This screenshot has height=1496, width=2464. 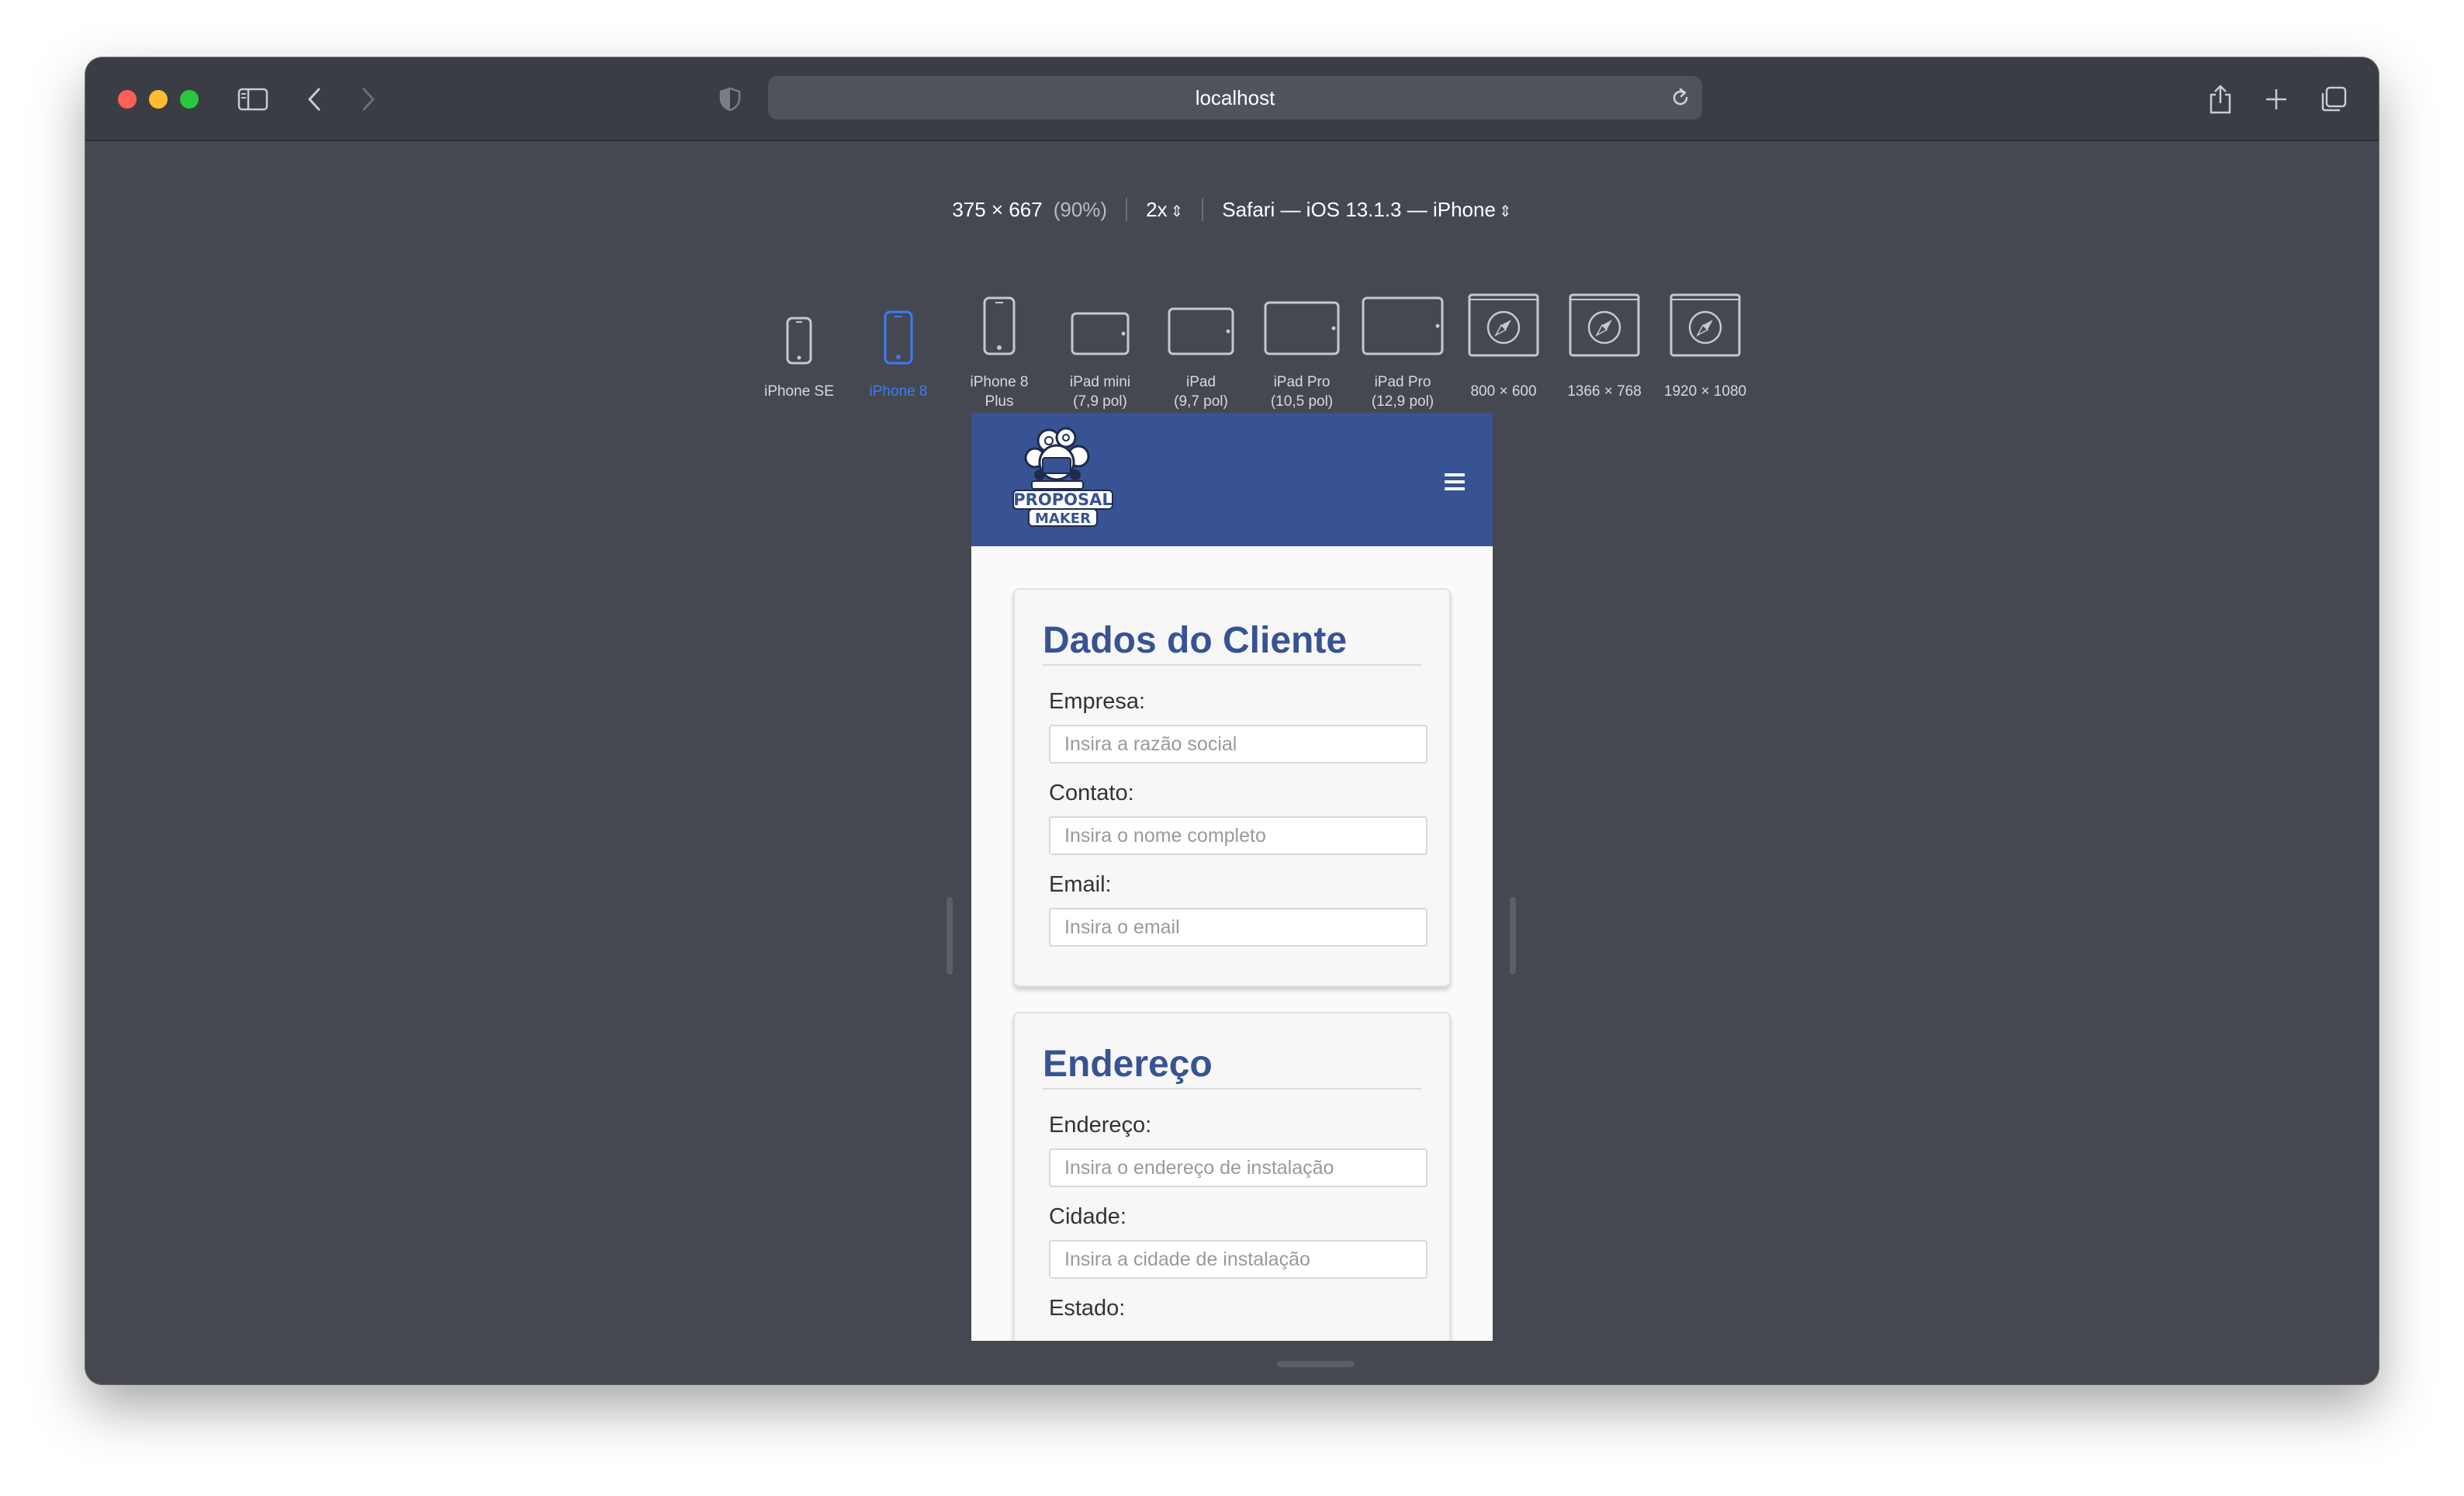 I want to click on privacy-shield-icon, so click(x=730, y=100).